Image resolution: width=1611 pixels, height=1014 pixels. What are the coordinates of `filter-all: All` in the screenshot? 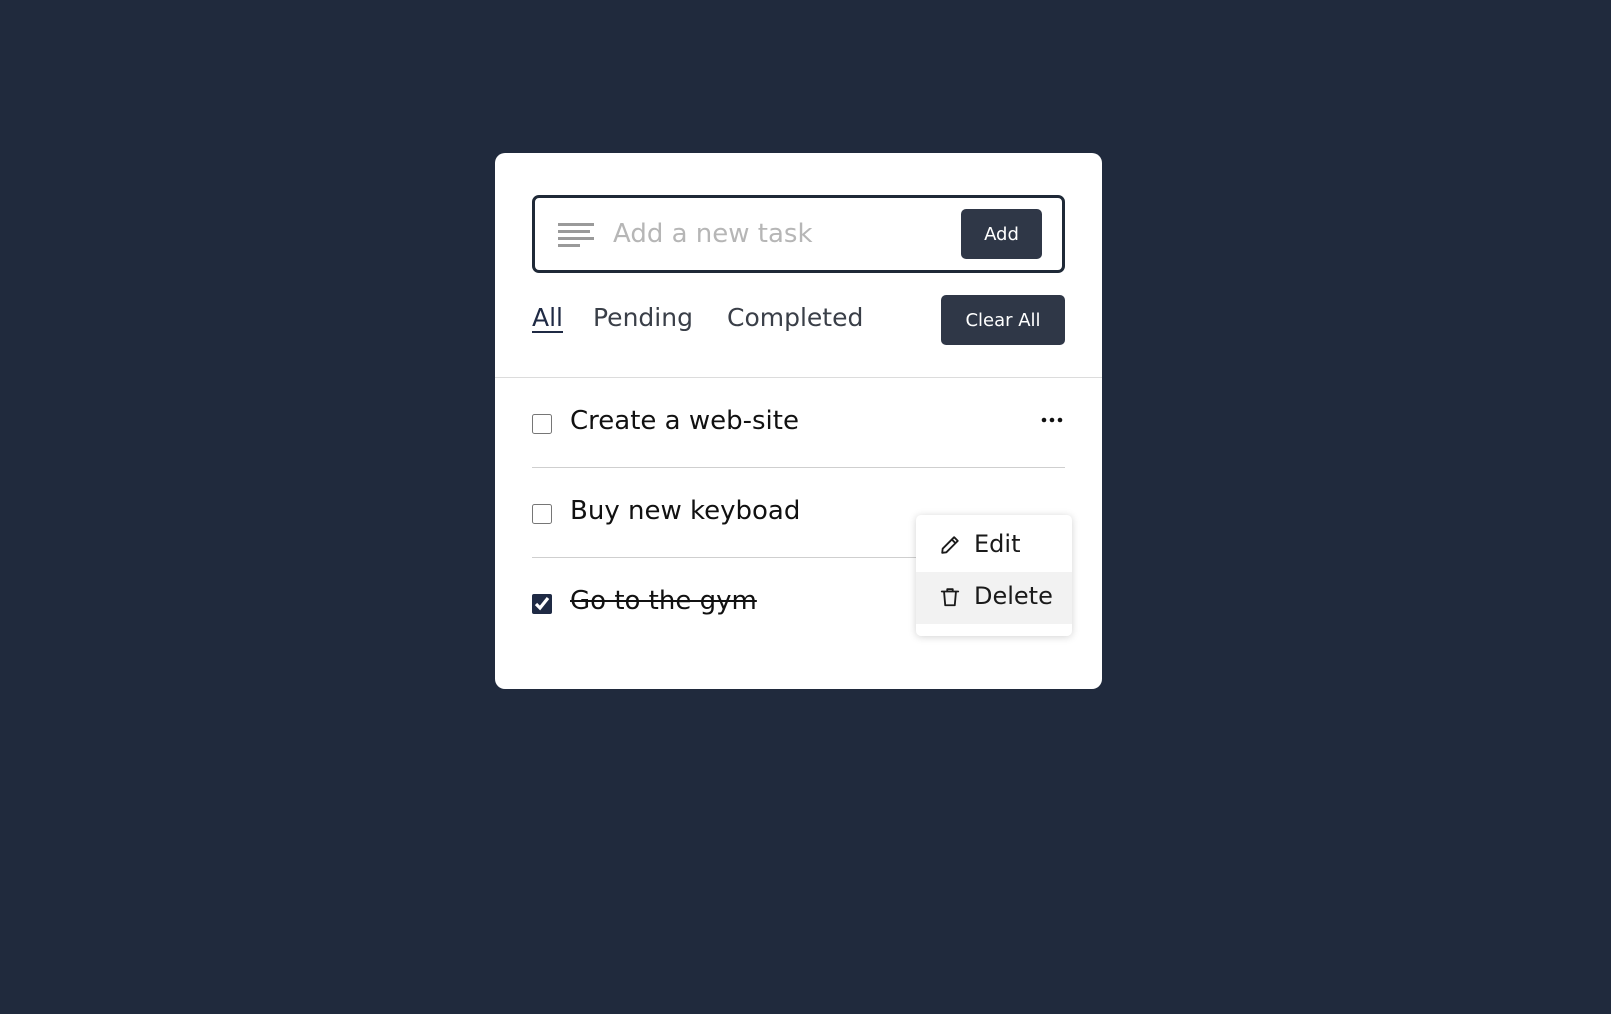 It's located at (547, 317).